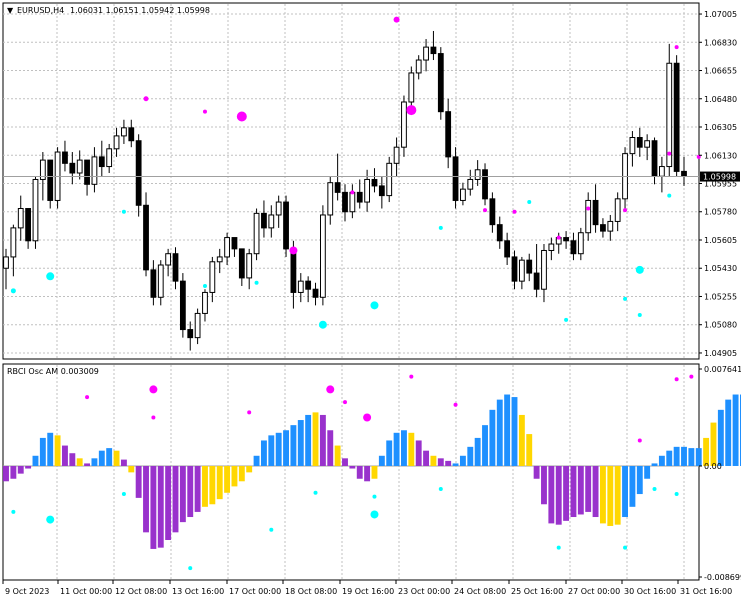 Image resolution: width=741 pixels, height=600 pixels. Describe the element at coordinates (480, 591) in the screenshot. I see `time-tick-label: 24 Oct 08:00` at that location.